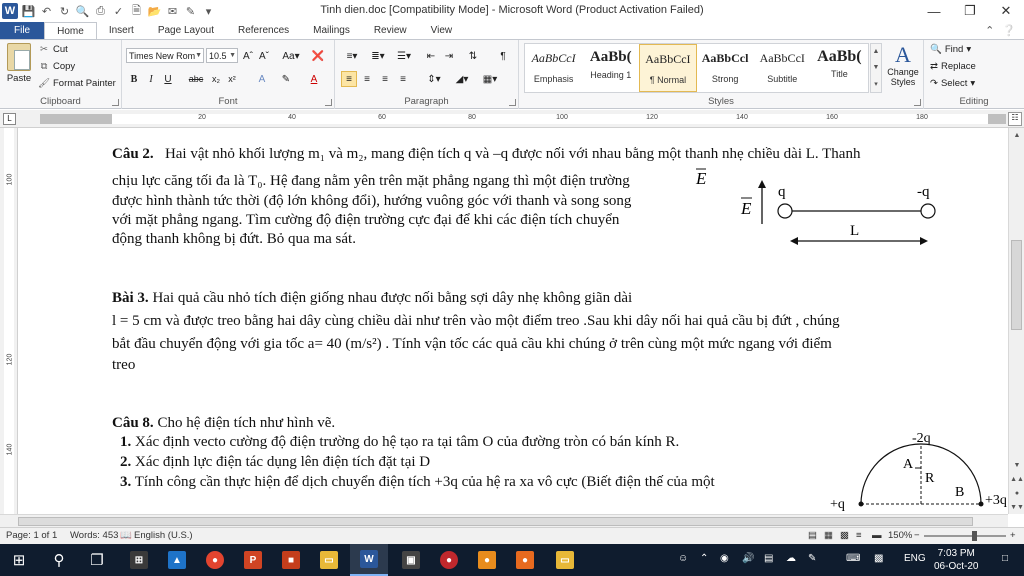 This screenshot has height=576, width=1024. Describe the element at coordinates (369, 560) in the screenshot. I see `word-taskbar-icon: W` at that location.